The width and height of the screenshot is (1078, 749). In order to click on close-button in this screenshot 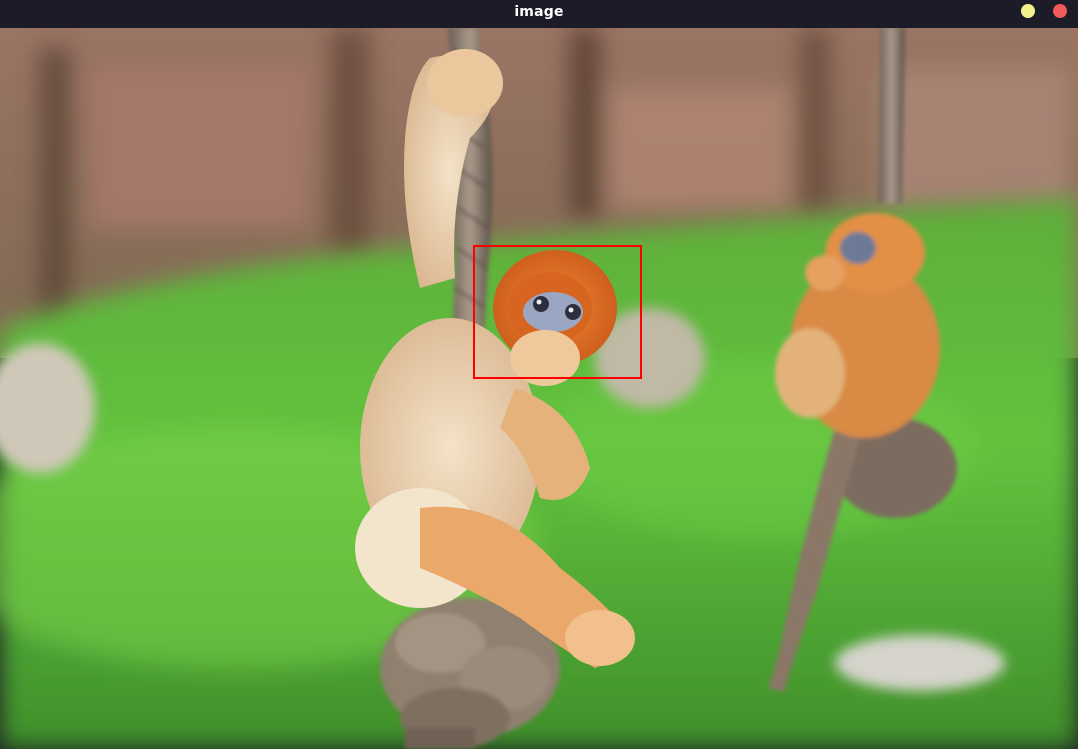, I will do `click(1060, 11)`.